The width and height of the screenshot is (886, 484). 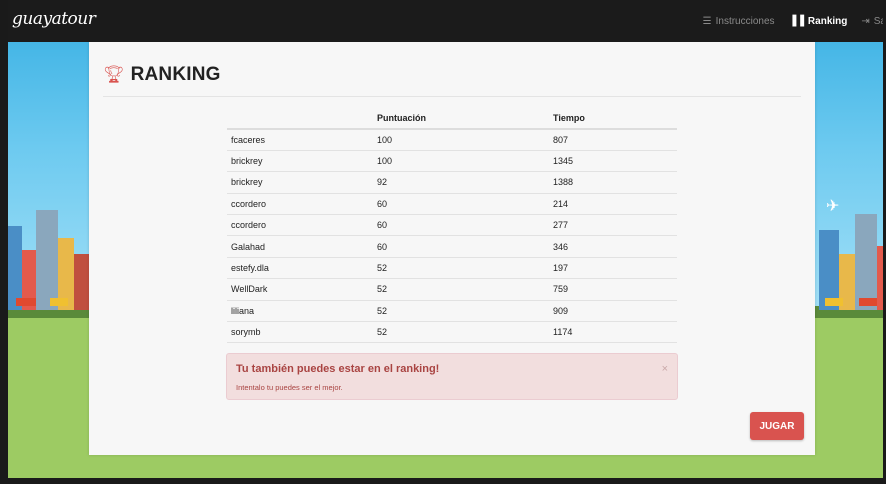 What do you see at coordinates (777, 426) in the screenshot?
I see `play-button: JUGAR` at bounding box center [777, 426].